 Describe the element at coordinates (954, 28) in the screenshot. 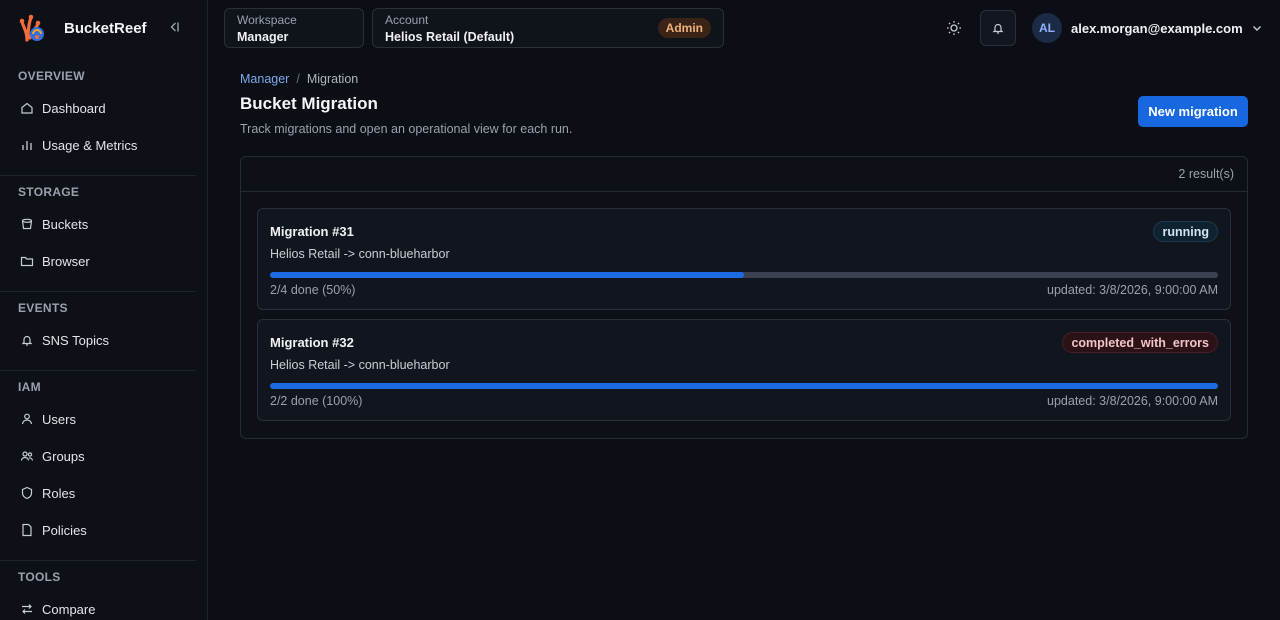

I see `sun-icon` at that location.